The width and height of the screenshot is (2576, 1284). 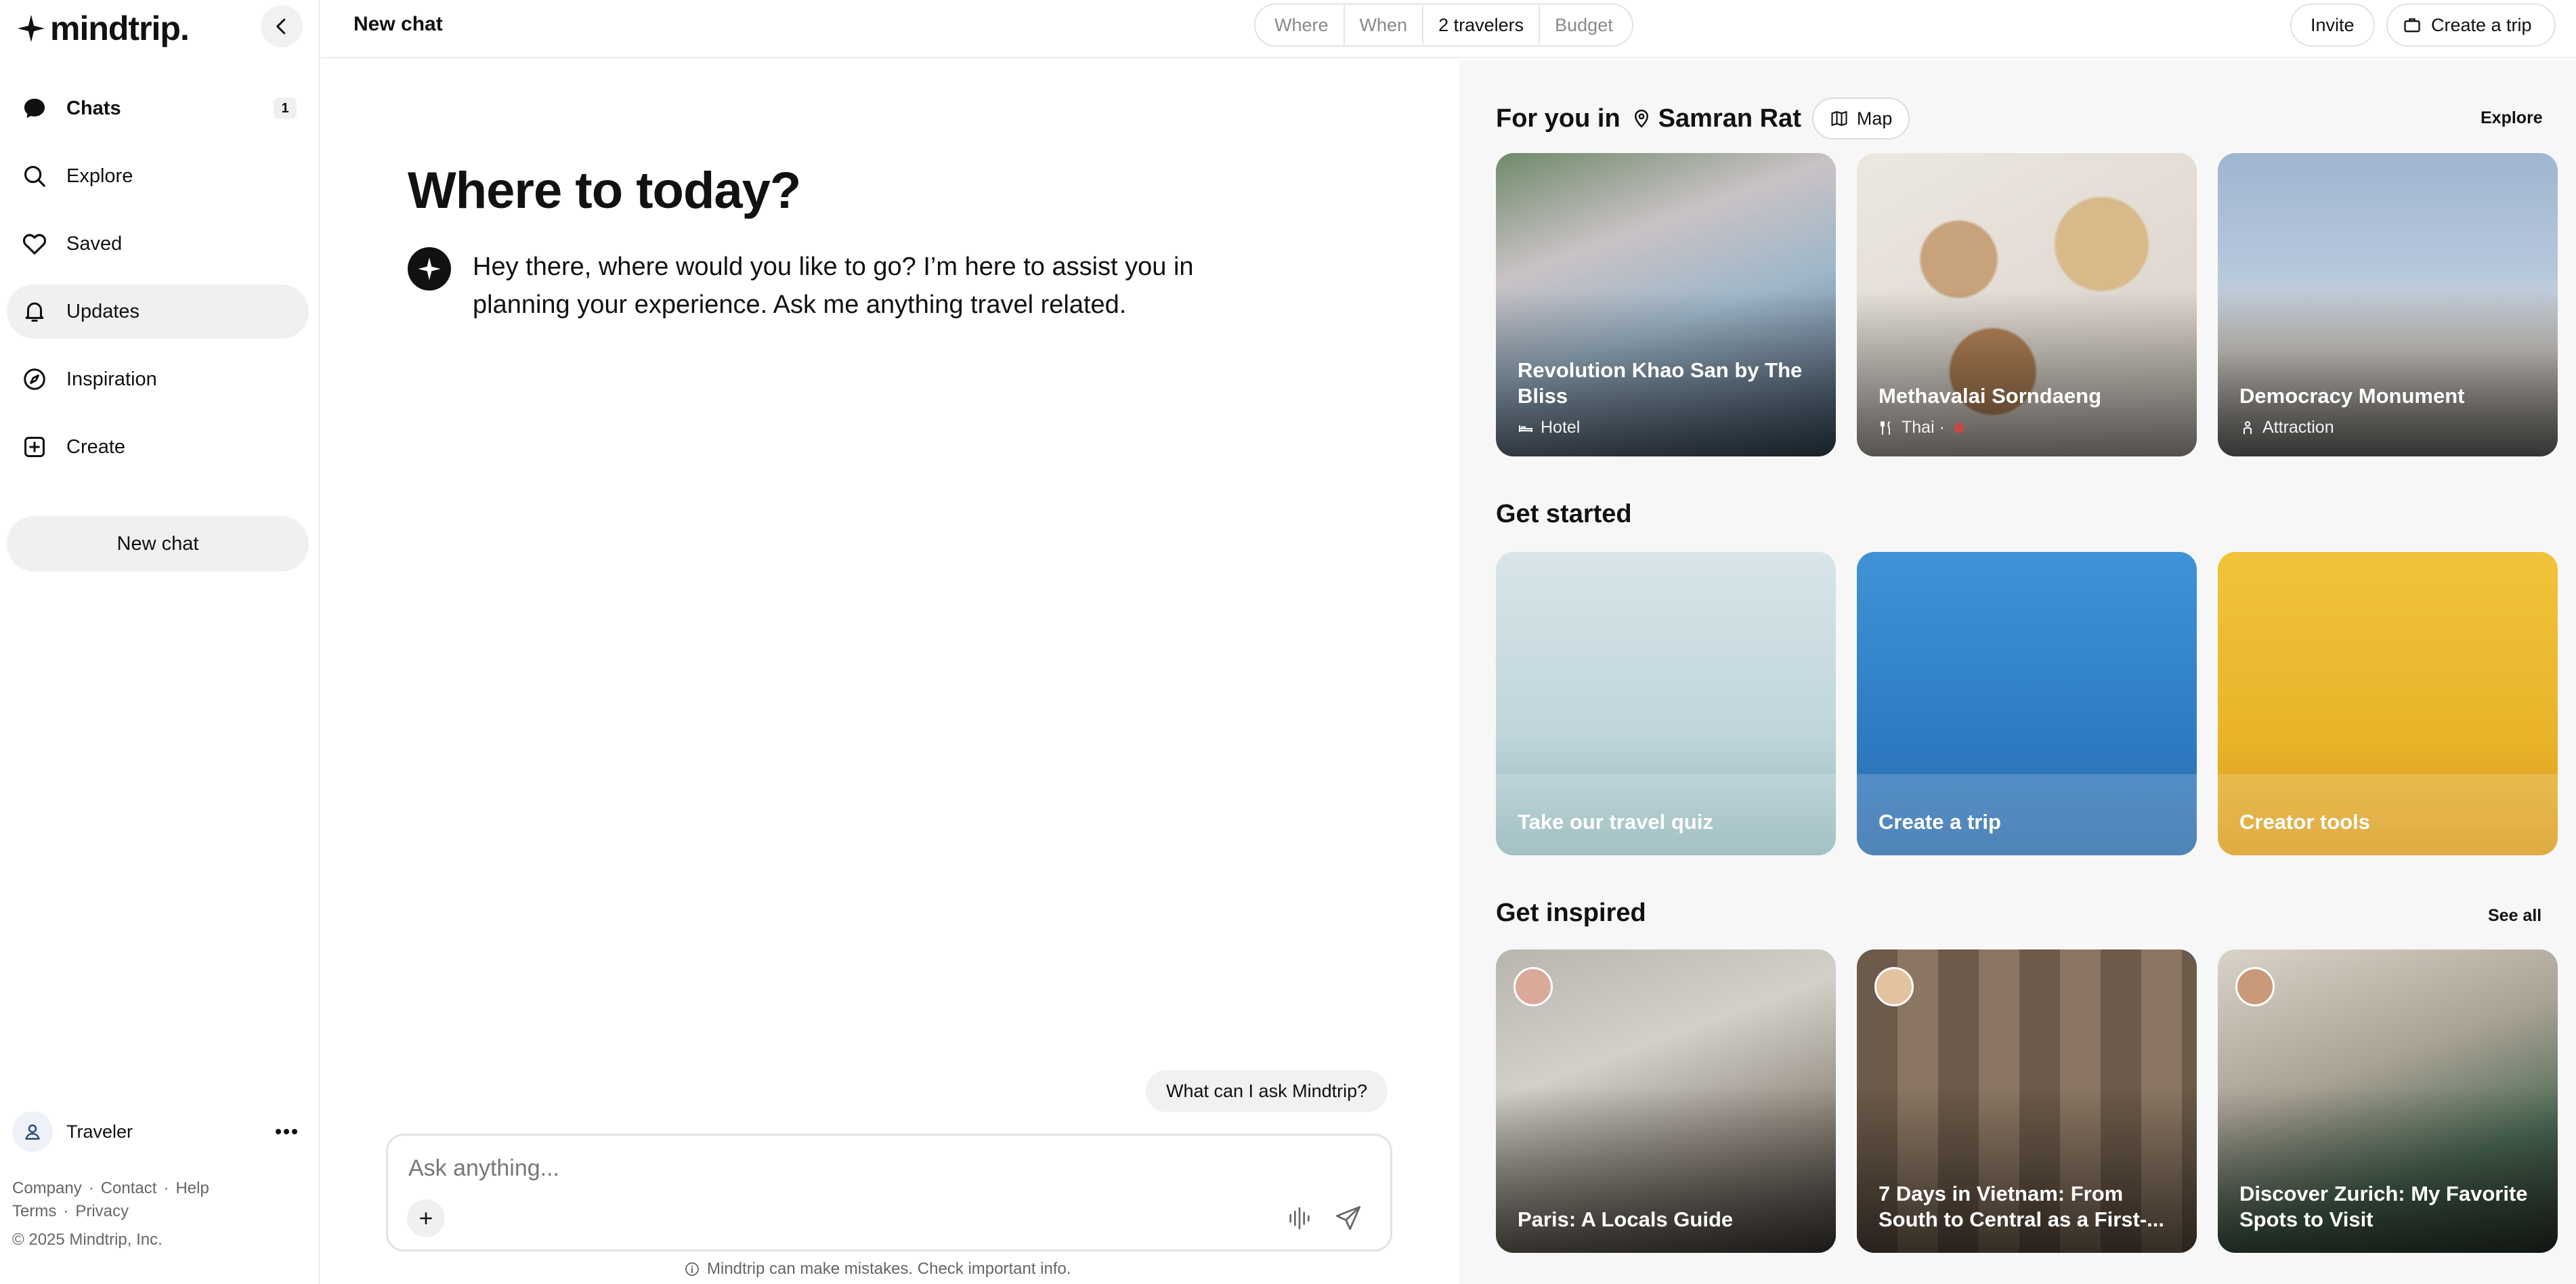 I want to click on heart-icon, so click(x=34, y=243).